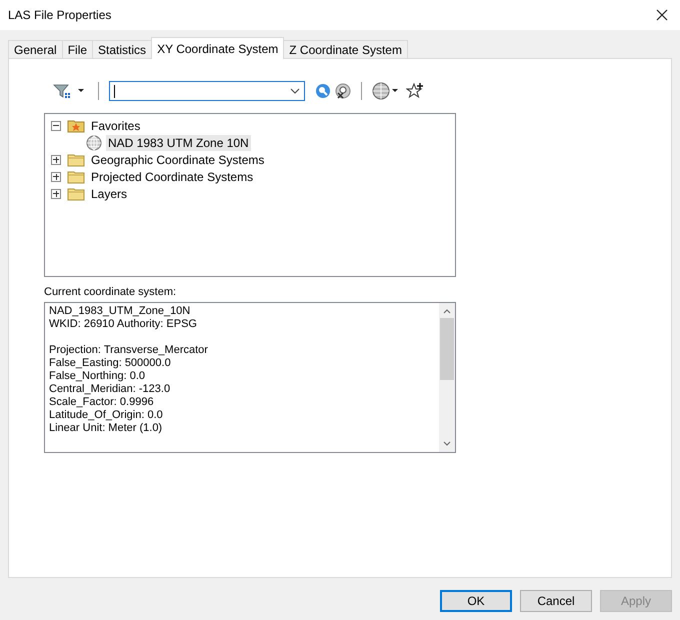  I want to click on detail-line: Central_Meridian: -123.0, so click(110, 389).